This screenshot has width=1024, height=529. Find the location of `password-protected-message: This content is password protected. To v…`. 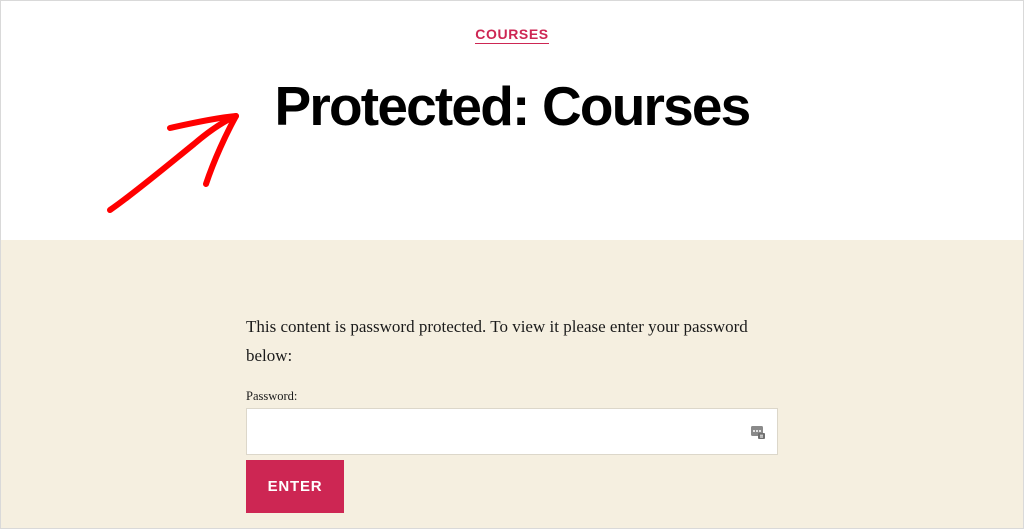

password-protected-message: This content is password protected. To v… is located at coordinates (497, 341).